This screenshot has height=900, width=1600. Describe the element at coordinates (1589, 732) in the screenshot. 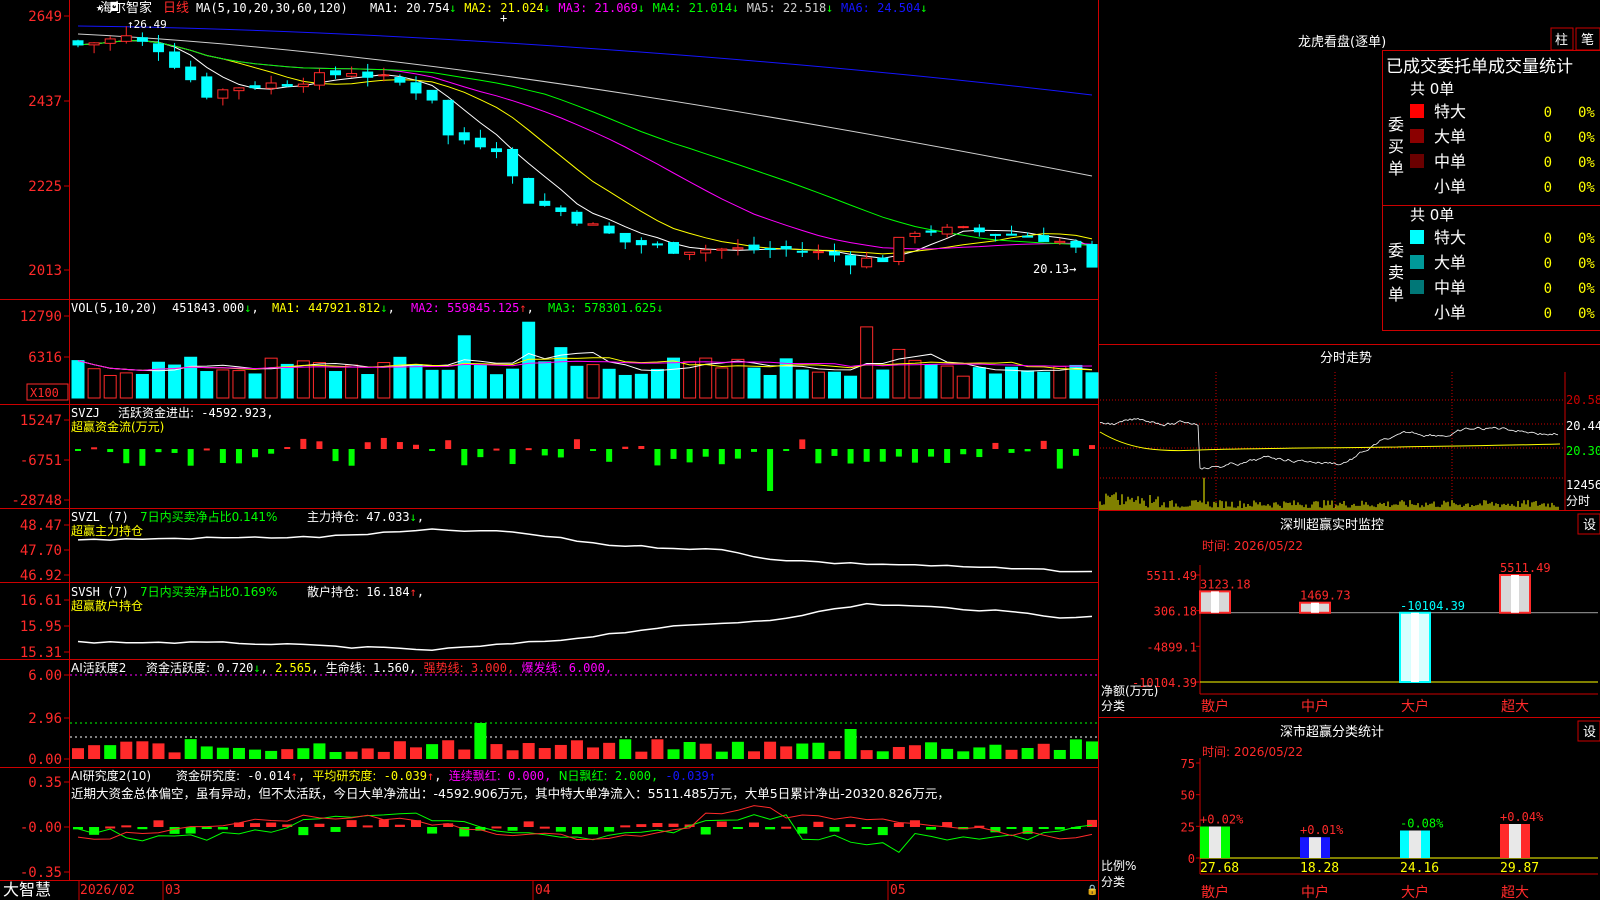

I see `classify-settings-label: 设` at that location.